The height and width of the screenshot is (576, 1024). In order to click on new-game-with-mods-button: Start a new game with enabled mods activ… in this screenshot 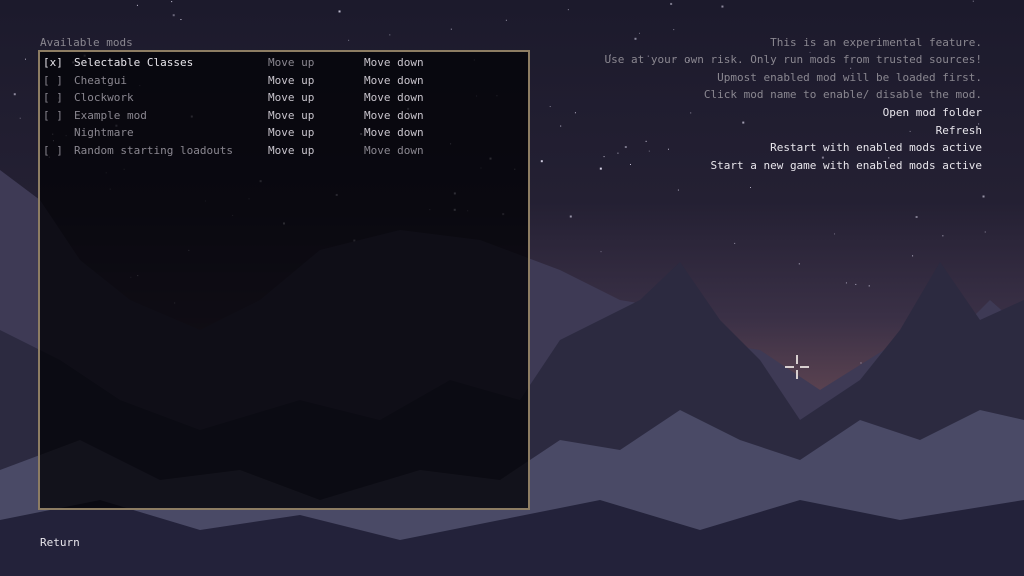, I will do `click(846, 166)`.